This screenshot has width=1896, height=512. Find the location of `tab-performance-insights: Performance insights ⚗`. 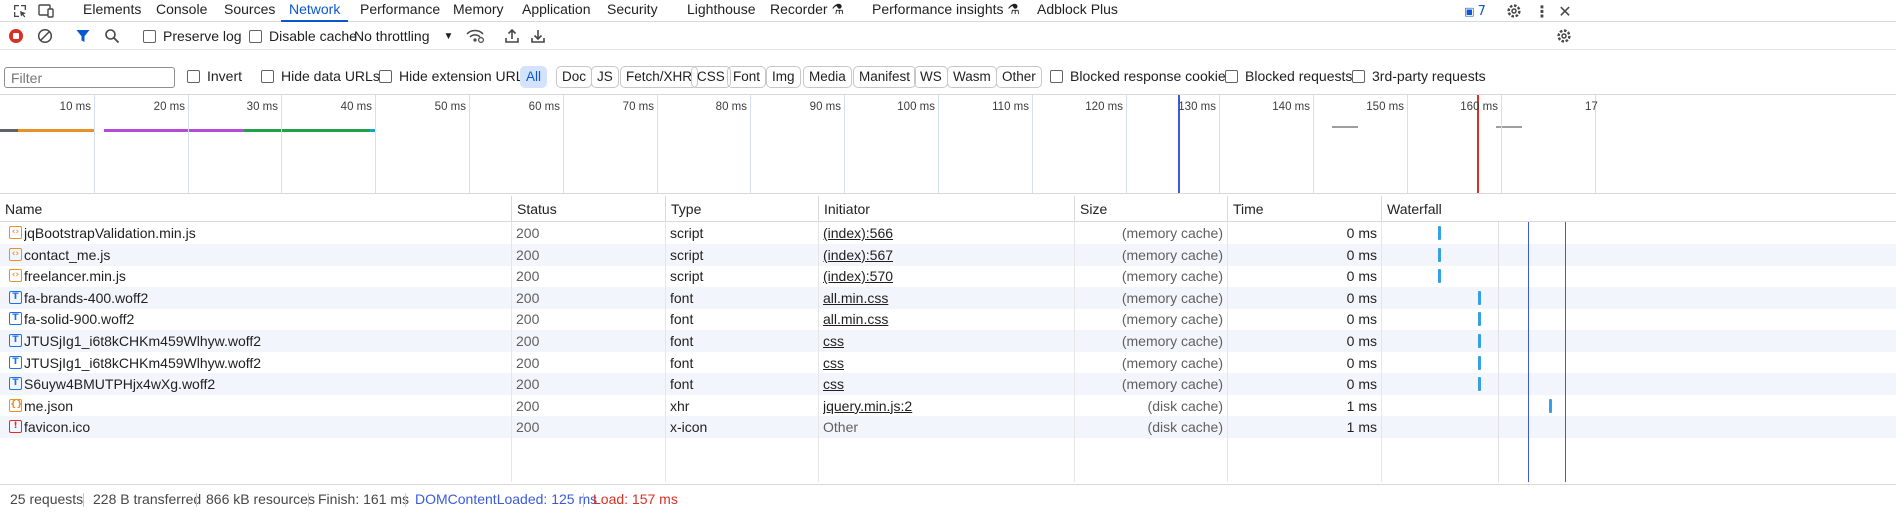

tab-performance-insights: Performance insights ⚗ is located at coordinates (946, 11).